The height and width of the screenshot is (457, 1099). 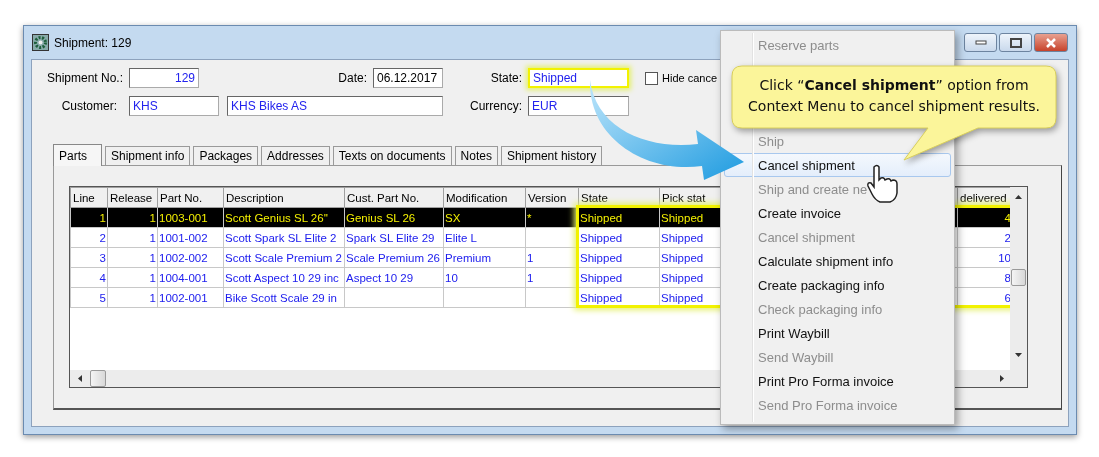 What do you see at coordinates (837, 165) in the screenshot?
I see `menu-item: Cancel shipment` at bounding box center [837, 165].